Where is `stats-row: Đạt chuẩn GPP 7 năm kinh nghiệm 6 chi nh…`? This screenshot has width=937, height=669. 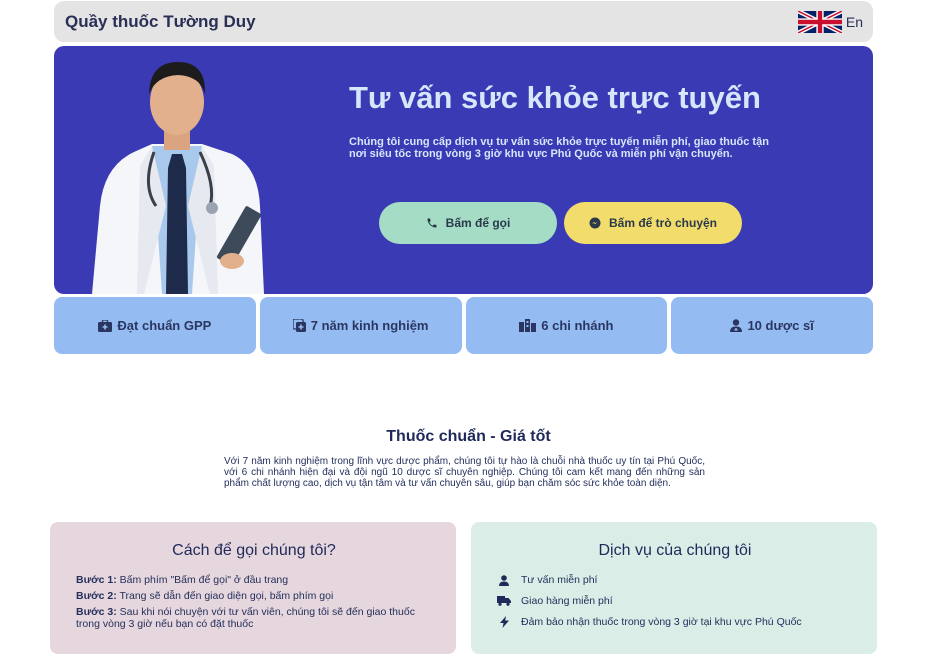
stats-row: Đạt chuẩn GPP 7 năm kinh nghiệm 6 chi nh… is located at coordinates (463, 325).